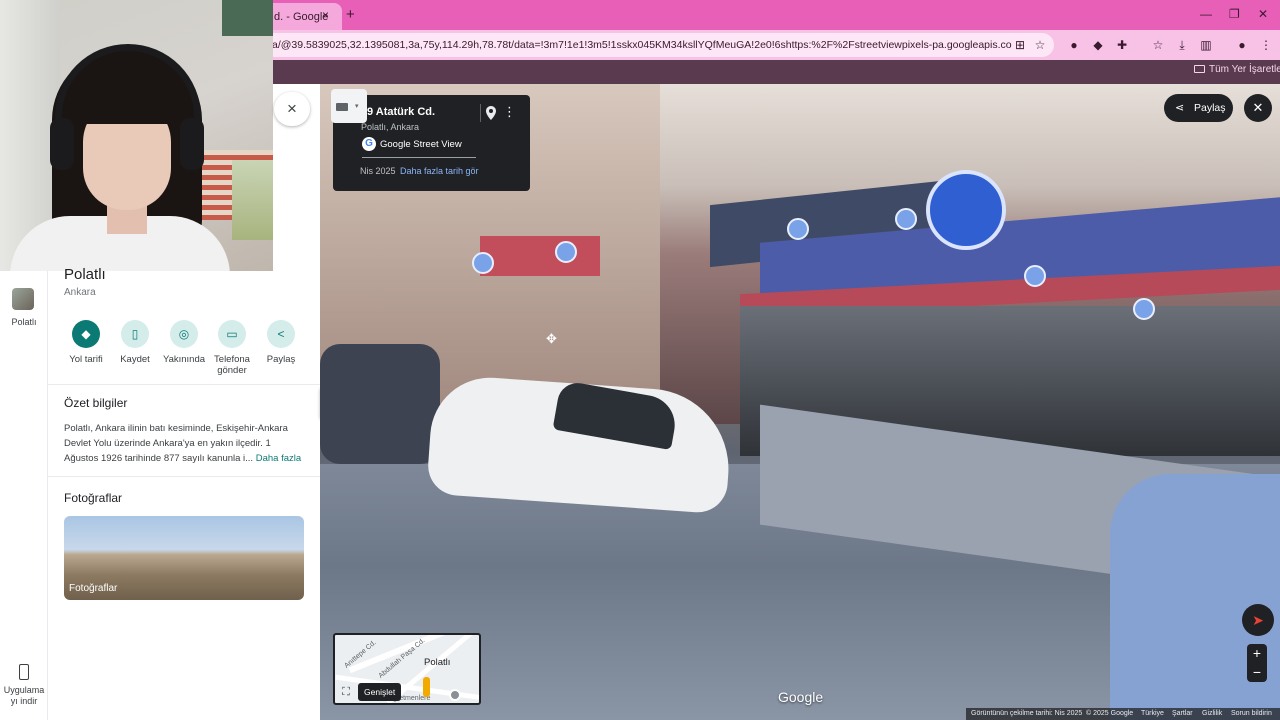  What do you see at coordinates (278, 458) in the screenshot?
I see `summary-more-link: Daha fazla` at bounding box center [278, 458].